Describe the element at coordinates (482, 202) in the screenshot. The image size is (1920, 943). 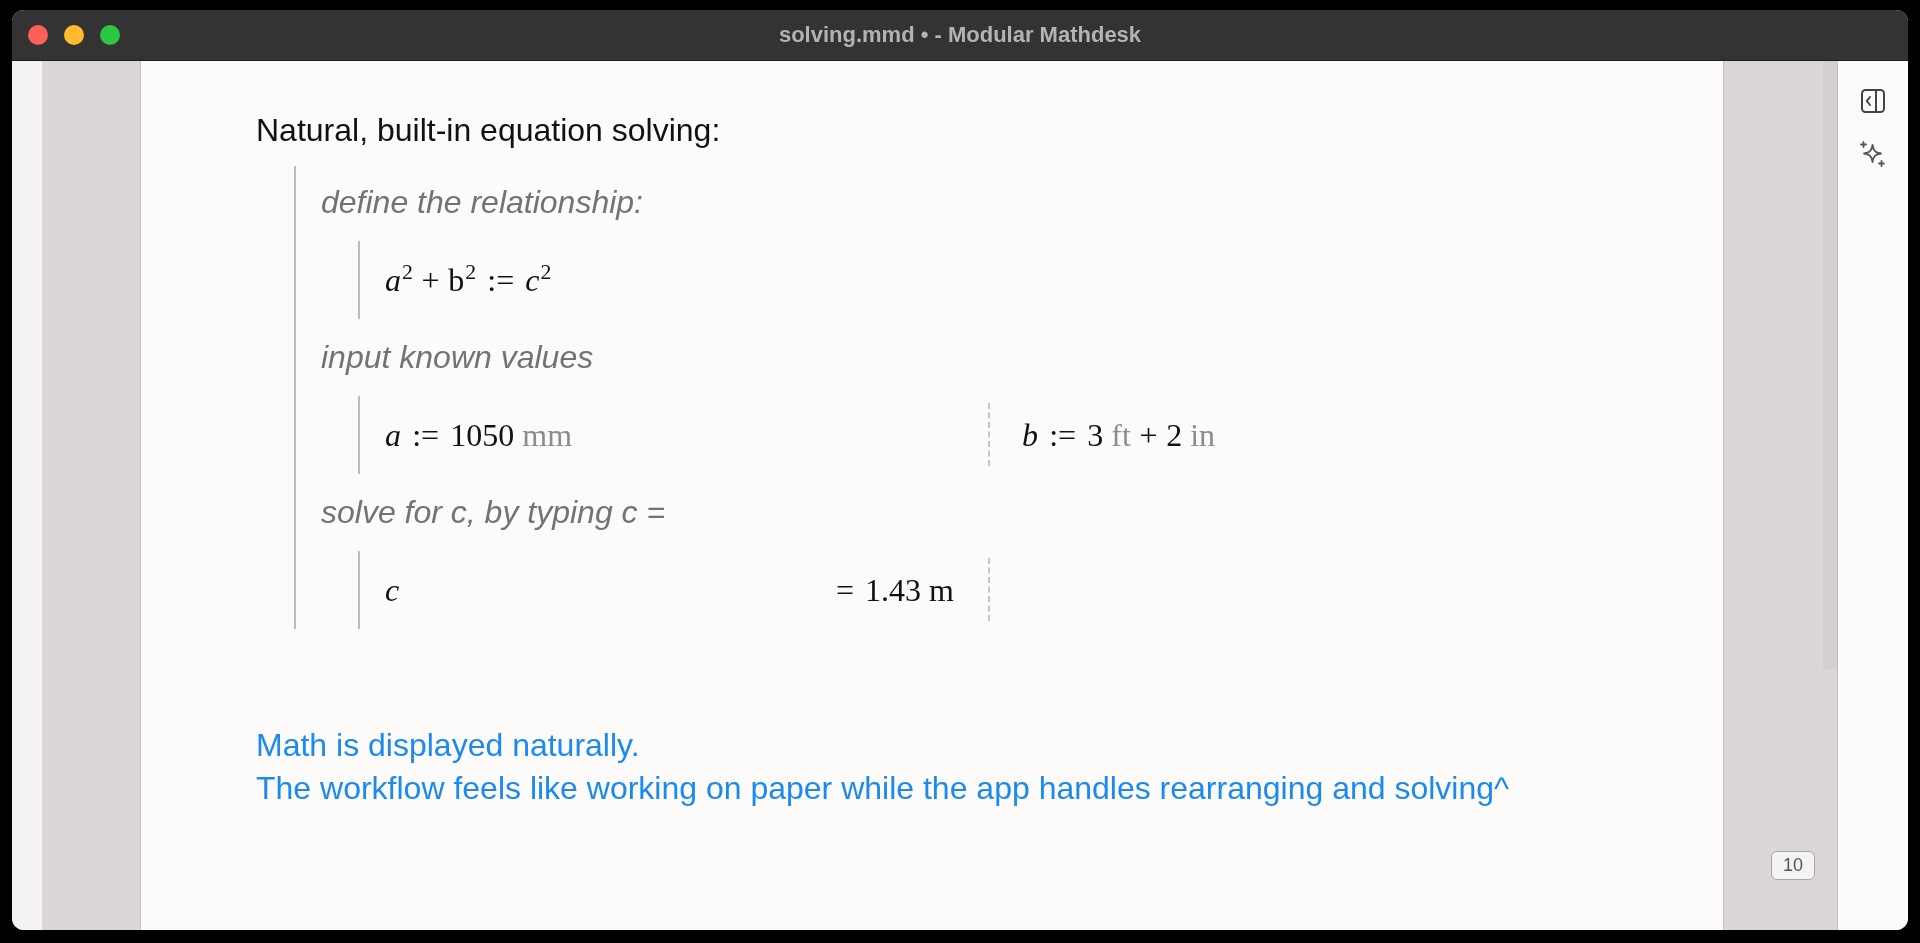
I see `step-caption: define the relationship:` at that location.